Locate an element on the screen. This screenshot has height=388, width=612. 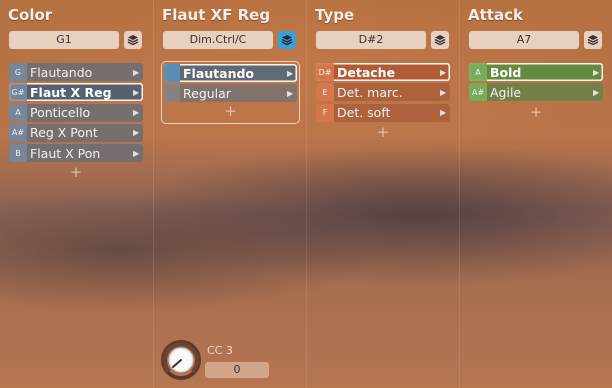
list-item: A# Agile ▶ is located at coordinates (536, 92).